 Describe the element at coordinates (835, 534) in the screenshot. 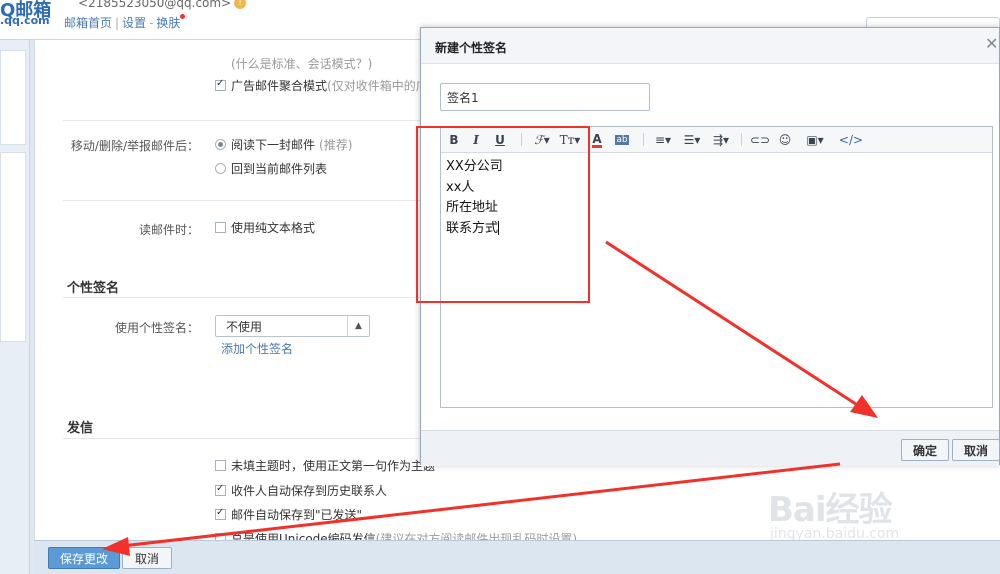

I see `watermark-url: jingyan.baidu.com` at that location.